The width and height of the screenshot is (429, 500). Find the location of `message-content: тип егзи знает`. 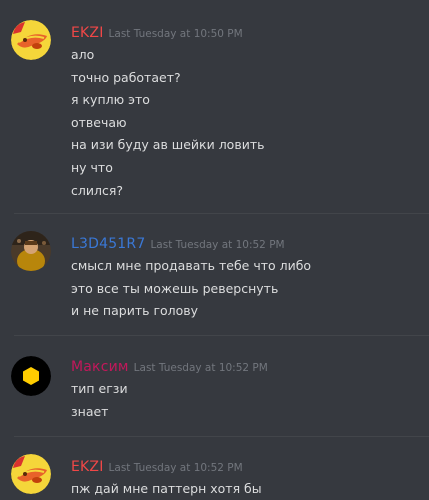

message-content: тип егзи знает is located at coordinates (99, 400).